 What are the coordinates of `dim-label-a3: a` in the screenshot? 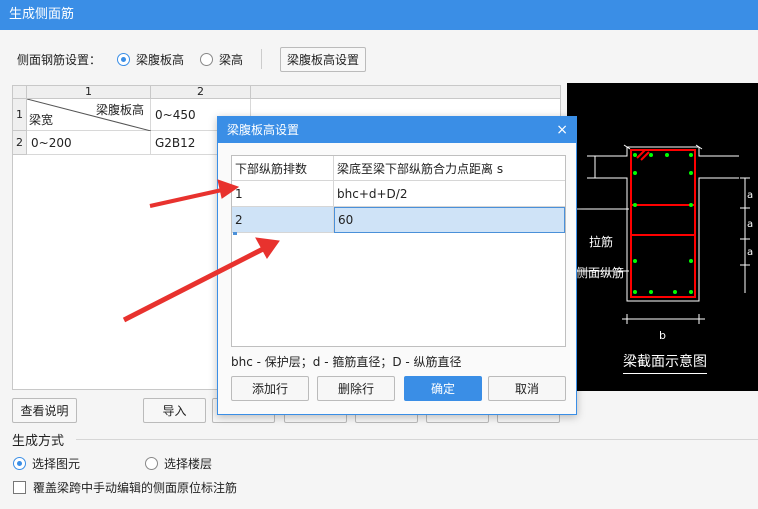 It's located at (750, 252).